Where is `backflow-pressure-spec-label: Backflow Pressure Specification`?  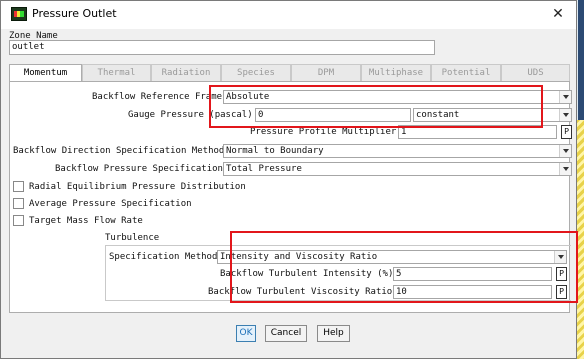
backflow-pressure-spec-label: Backflow Pressure Specification is located at coordinates (139, 169).